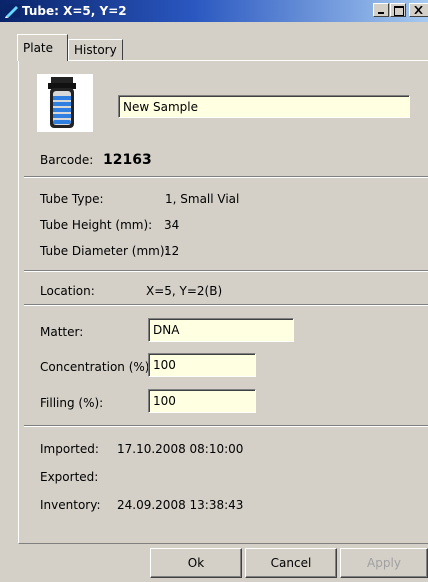 This screenshot has height=582, width=428. I want to click on maximize-icon, so click(399, 11).